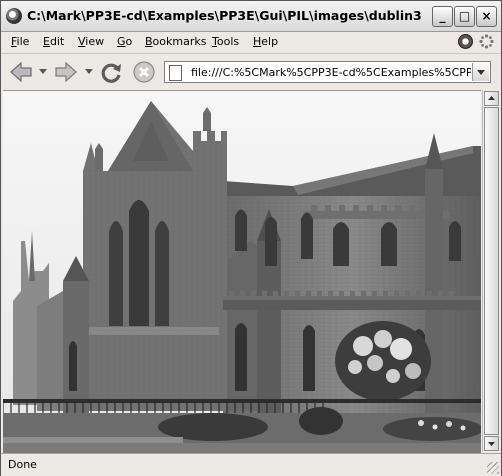 The image size is (502, 476). What do you see at coordinates (20, 41) in the screenshot?
I see `menu-file: File` at bounding box center [20, 41].